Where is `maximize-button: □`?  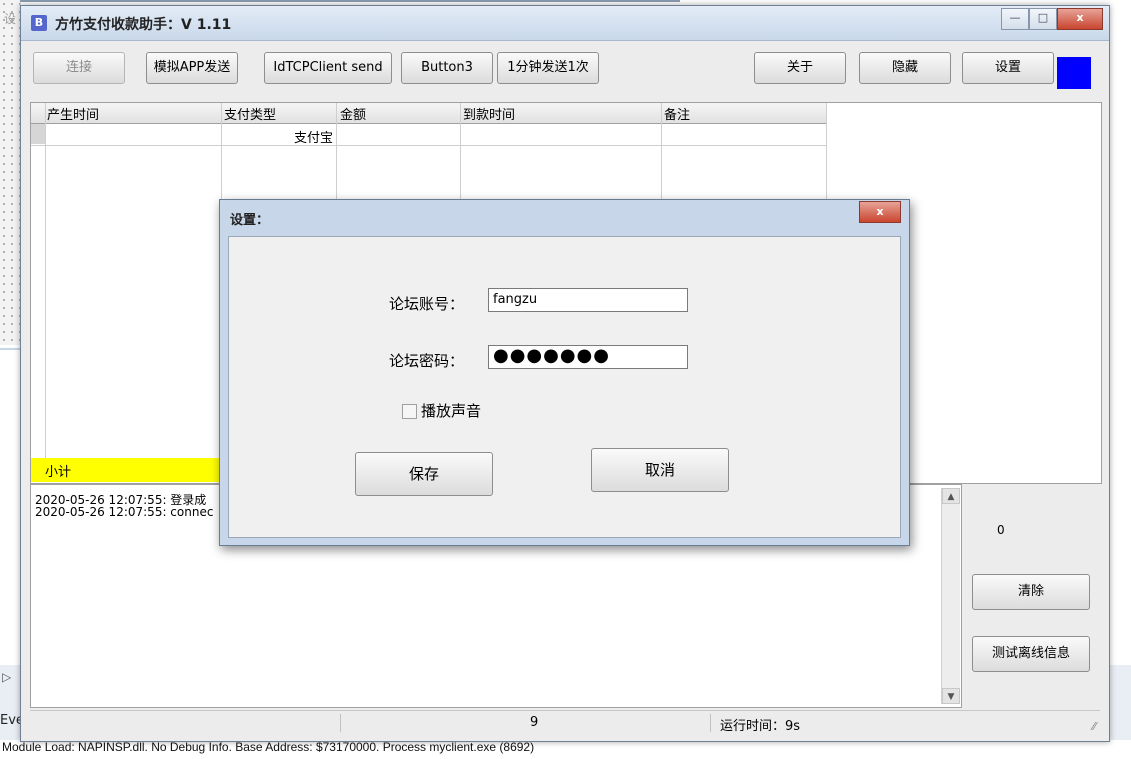
maximize-button: □ is located at coordinates (1043, 19).